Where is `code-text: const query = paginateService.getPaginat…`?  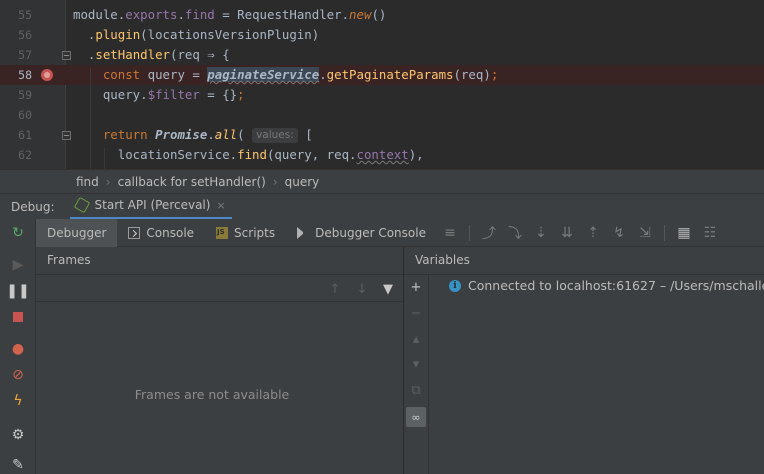 code-text: const query = paginateService.getPaginat… is located at coordinates (300, 74).